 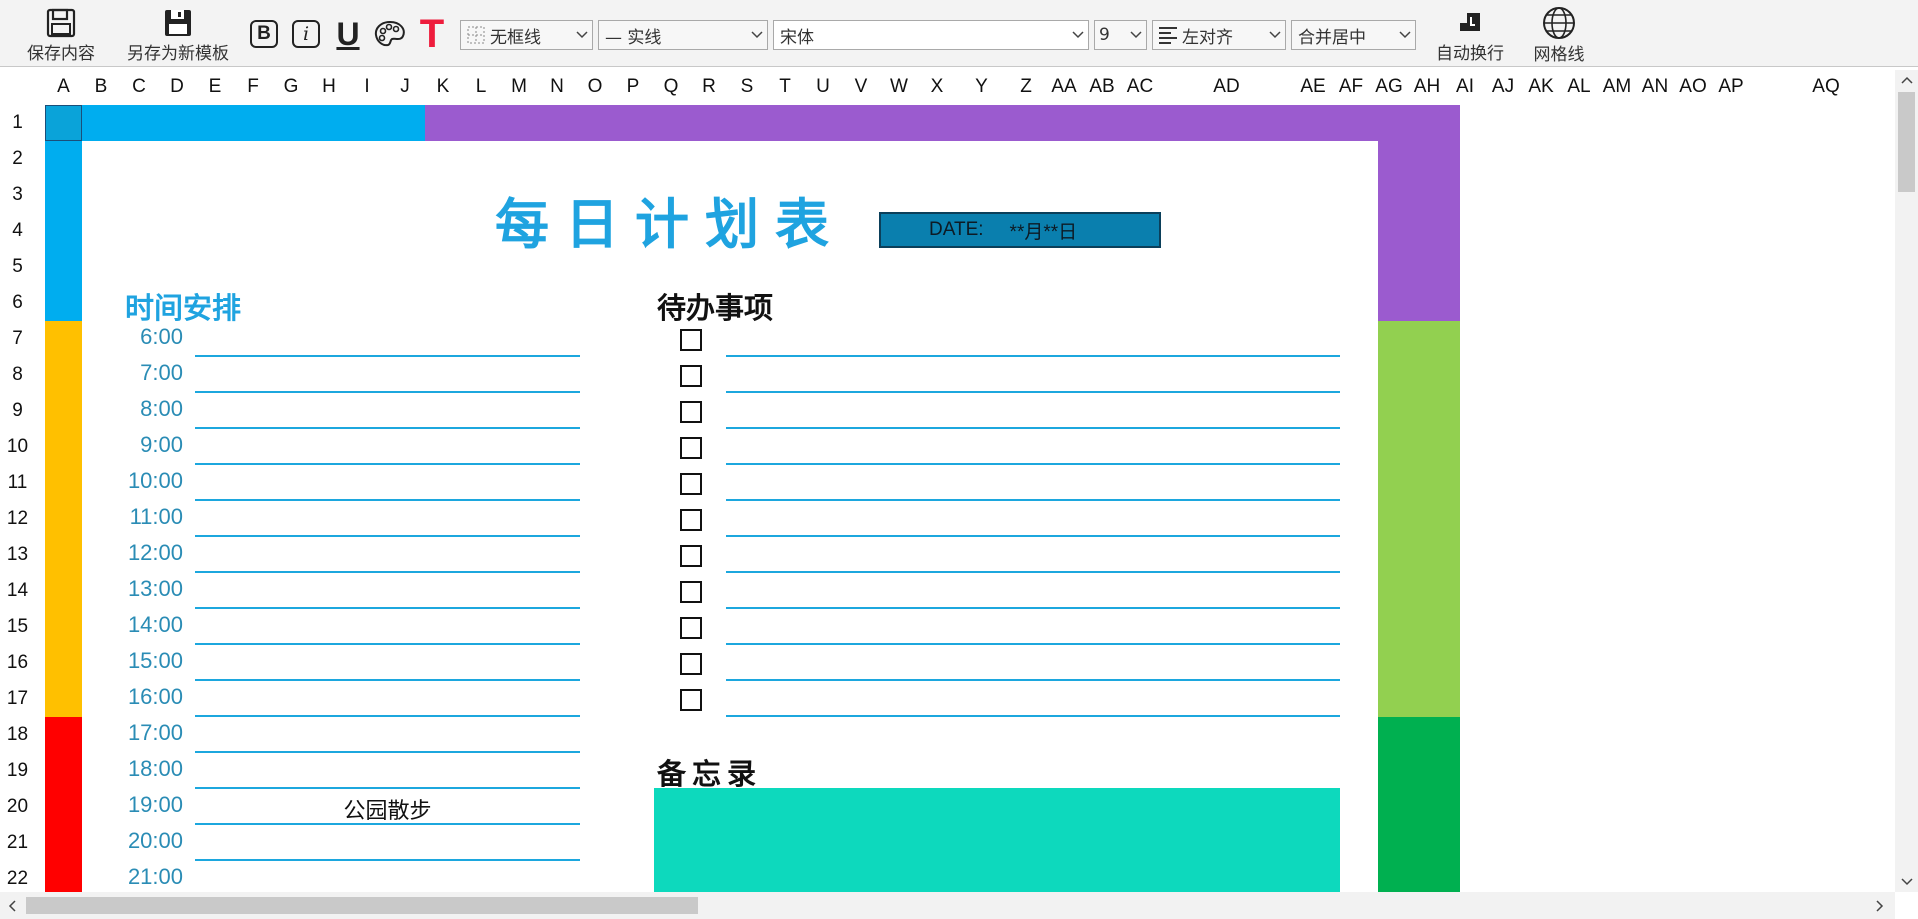 What do you see at coordinates (17, 159) in the screenshot?
I see `row-header-2: 2` at bounding box center [17, 159].